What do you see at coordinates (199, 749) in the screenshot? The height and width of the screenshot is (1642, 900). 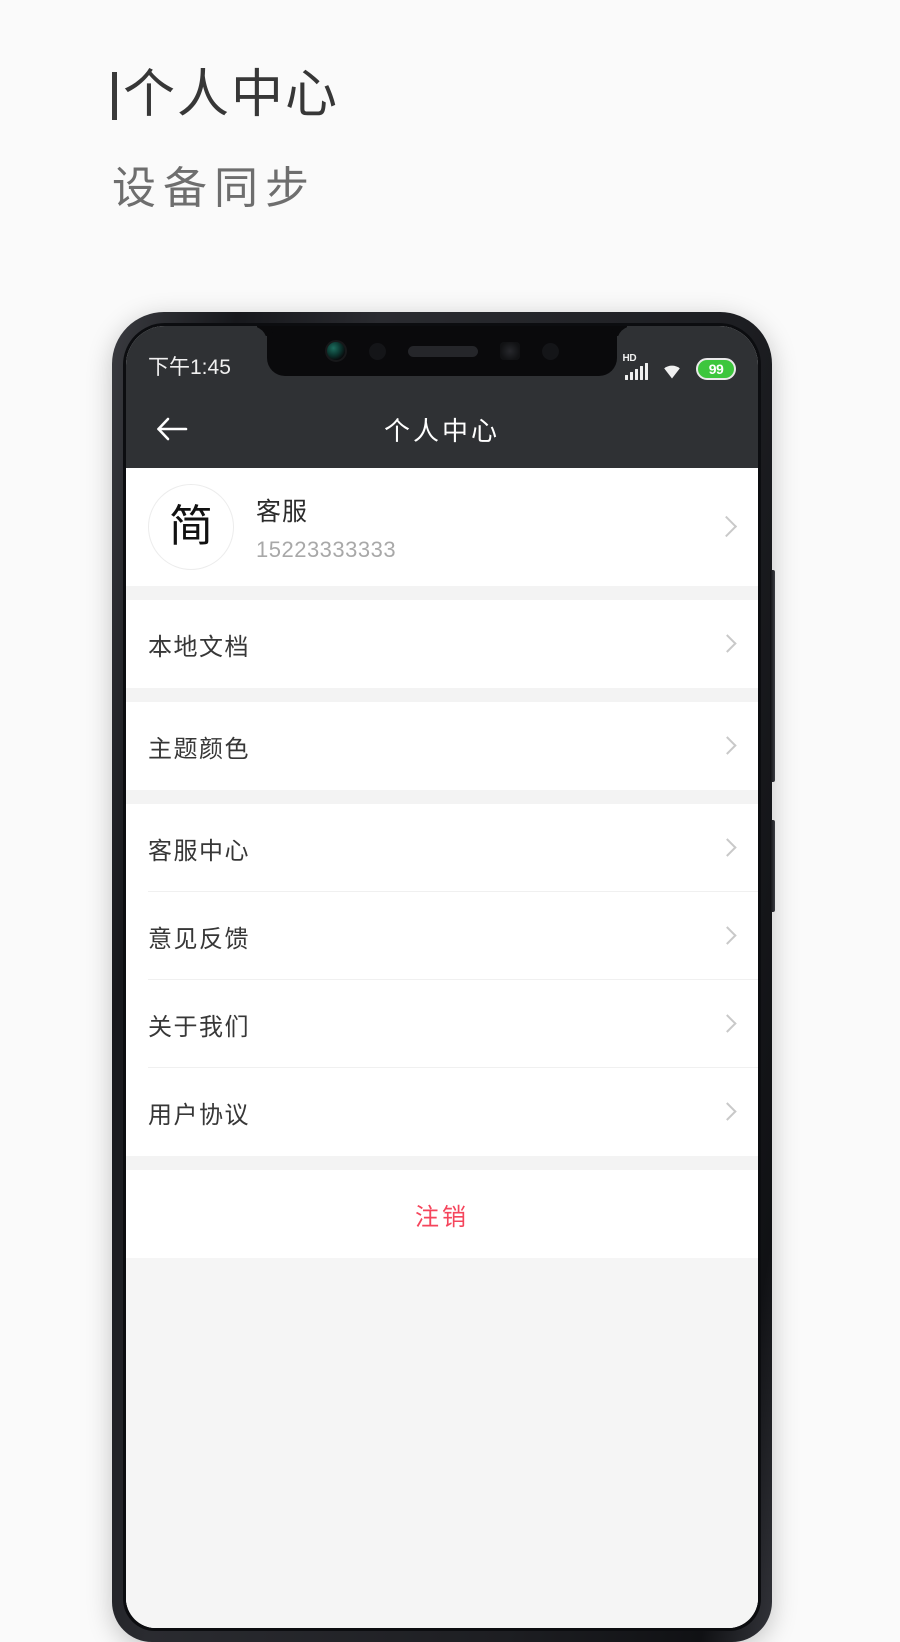 I see `menu-item-label: 主题颜色` at bounding box center [199, 749].